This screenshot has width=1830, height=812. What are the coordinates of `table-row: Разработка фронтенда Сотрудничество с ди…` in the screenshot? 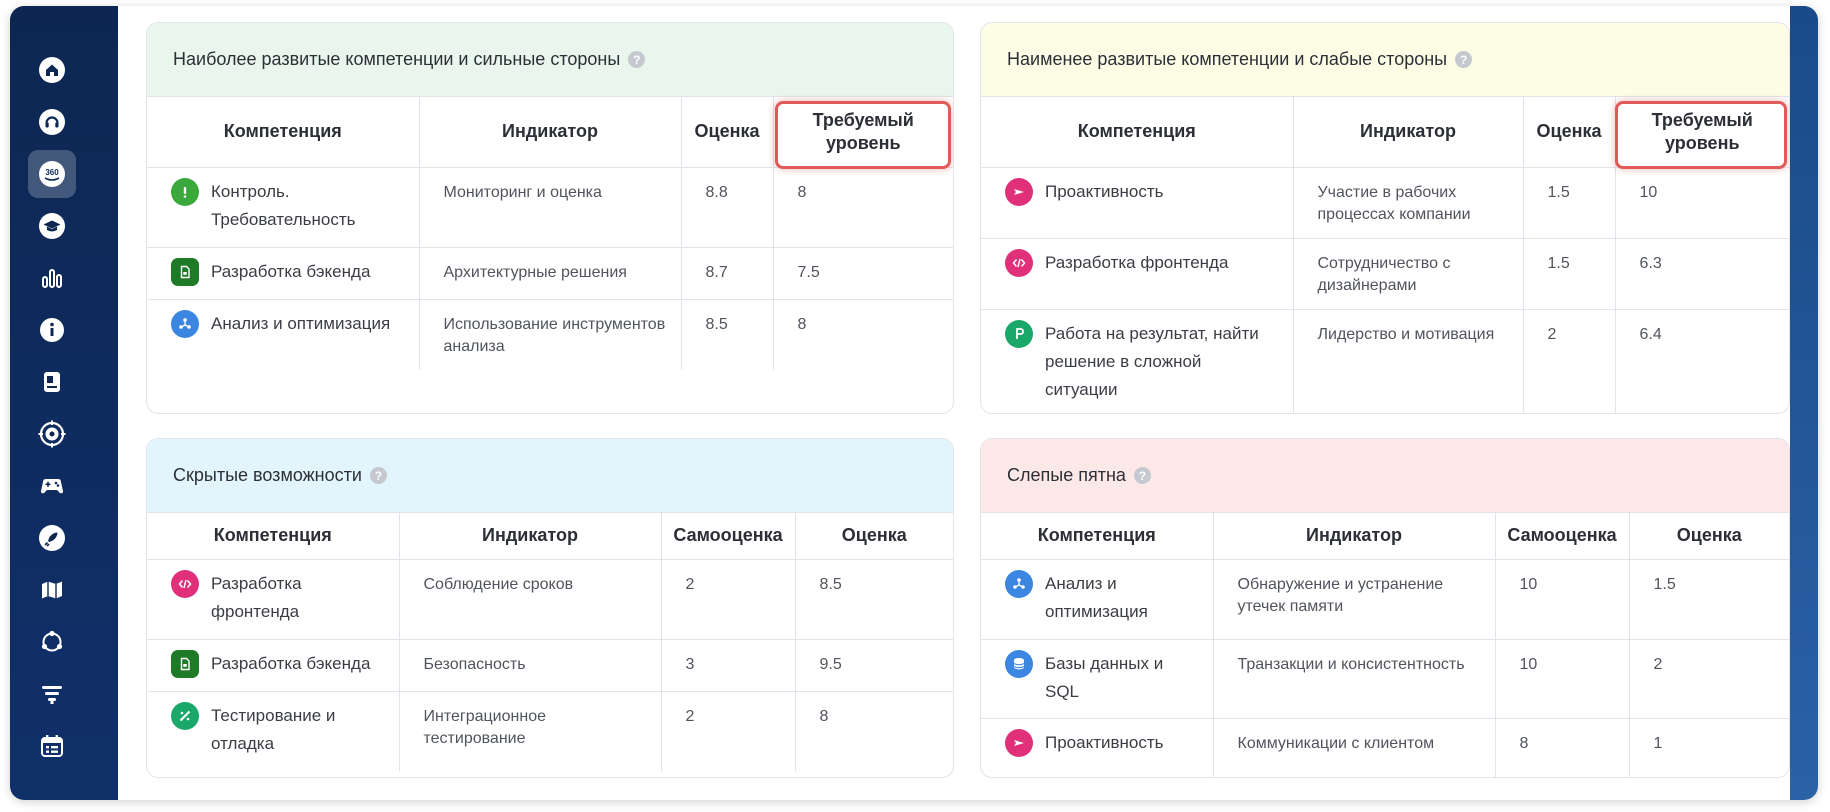 It's located at (1385, 274).